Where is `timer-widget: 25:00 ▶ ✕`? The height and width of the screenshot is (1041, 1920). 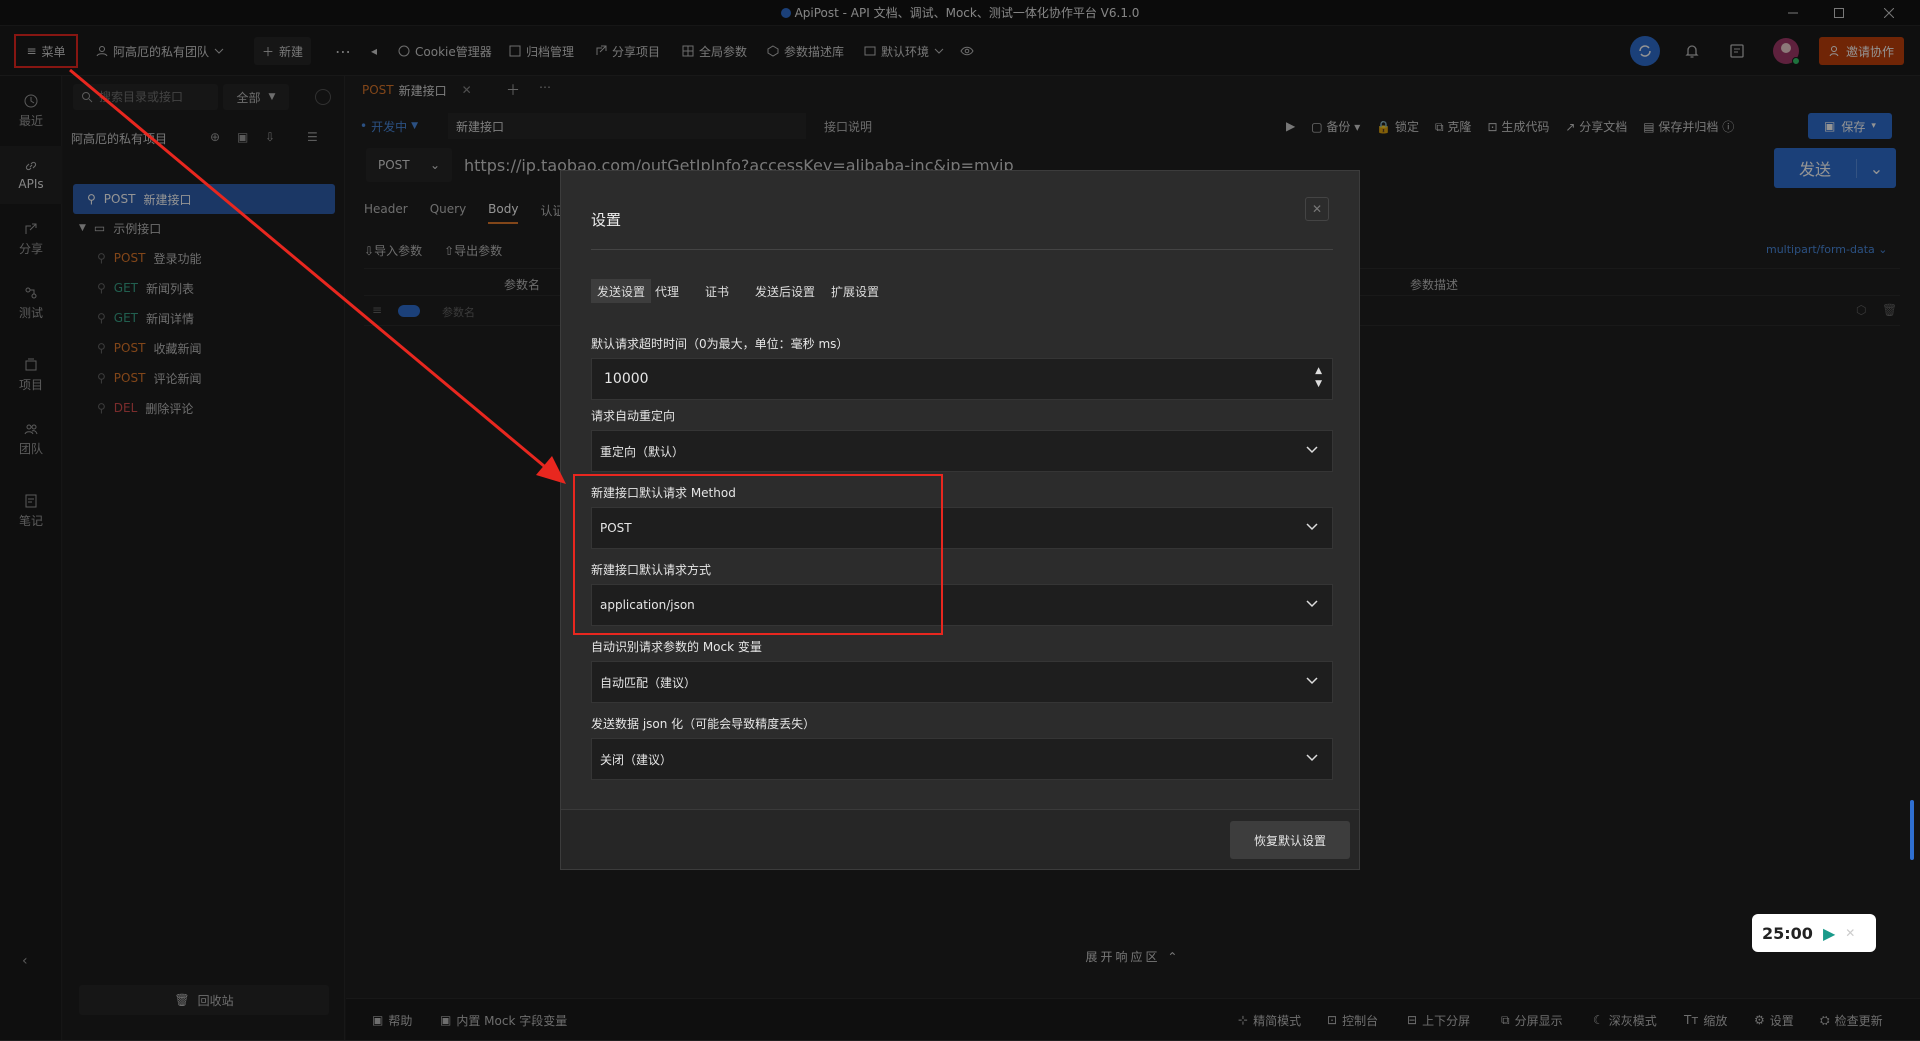
timer-widget: 25:00 ▶ ✕ is located at coordinates (1814, 933).